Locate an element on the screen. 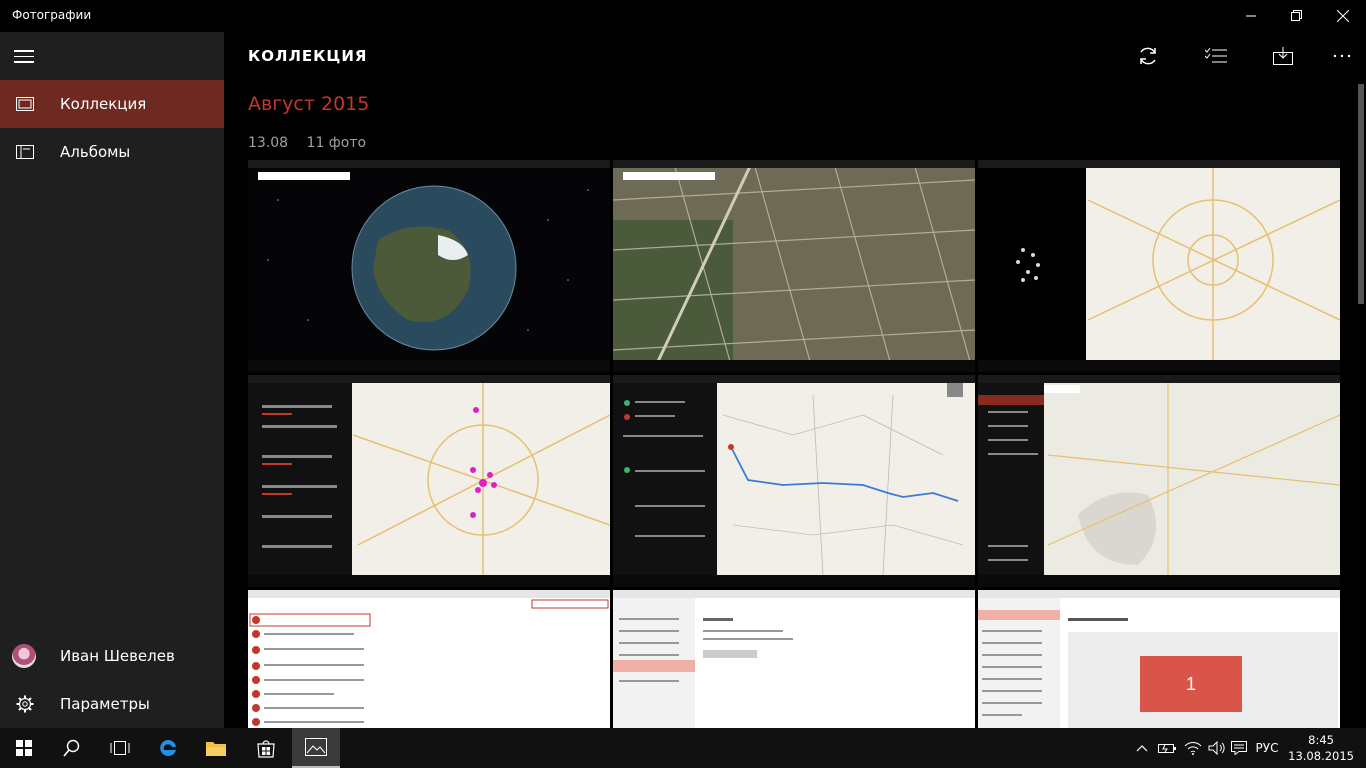 Image resolution: width=1366 pixels, height=768 pixels. import-icon is located at coordinates (1283, 56).